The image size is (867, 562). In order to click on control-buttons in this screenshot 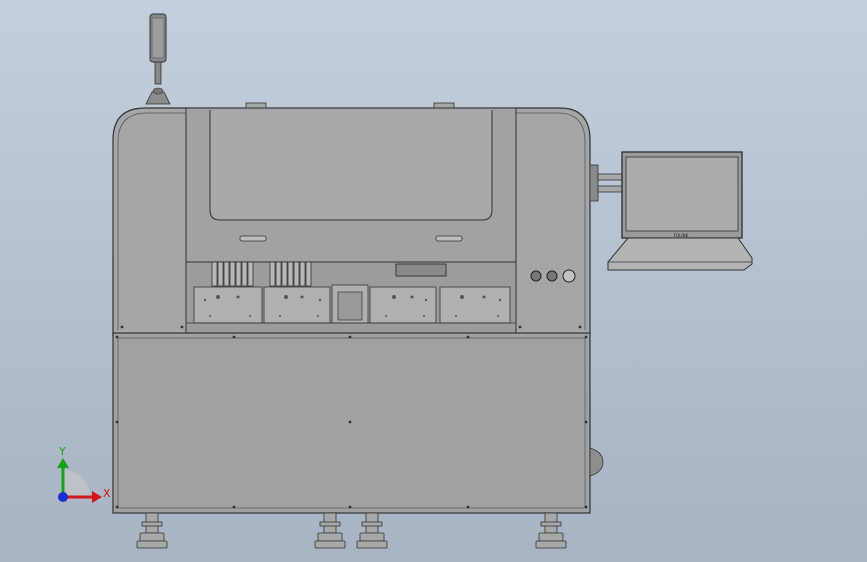, I will do `click(553, 276)`.